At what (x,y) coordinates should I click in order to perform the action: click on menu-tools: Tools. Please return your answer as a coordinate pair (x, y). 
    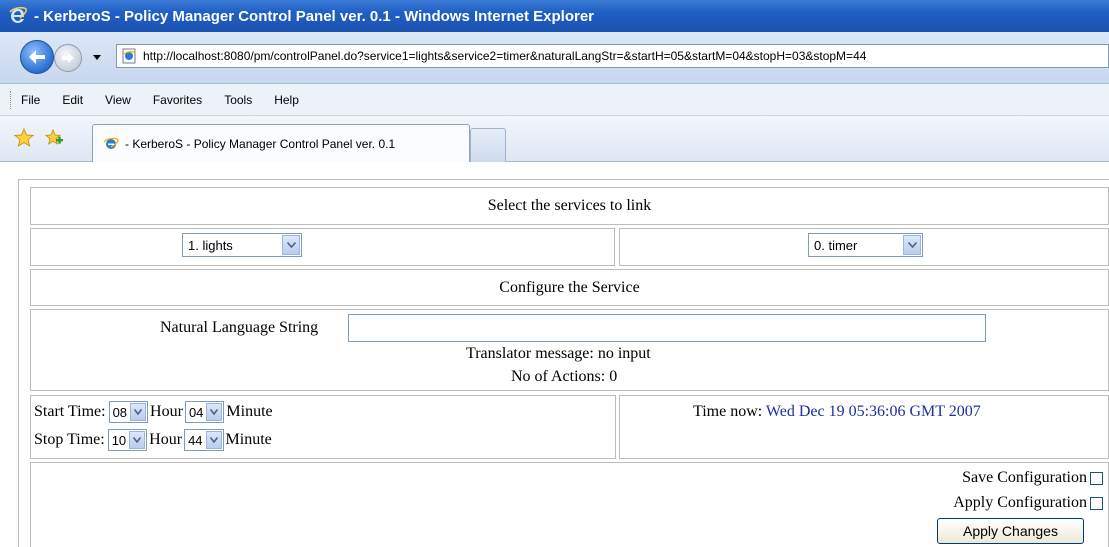
    Looking at the image, I should click on (238, 100).